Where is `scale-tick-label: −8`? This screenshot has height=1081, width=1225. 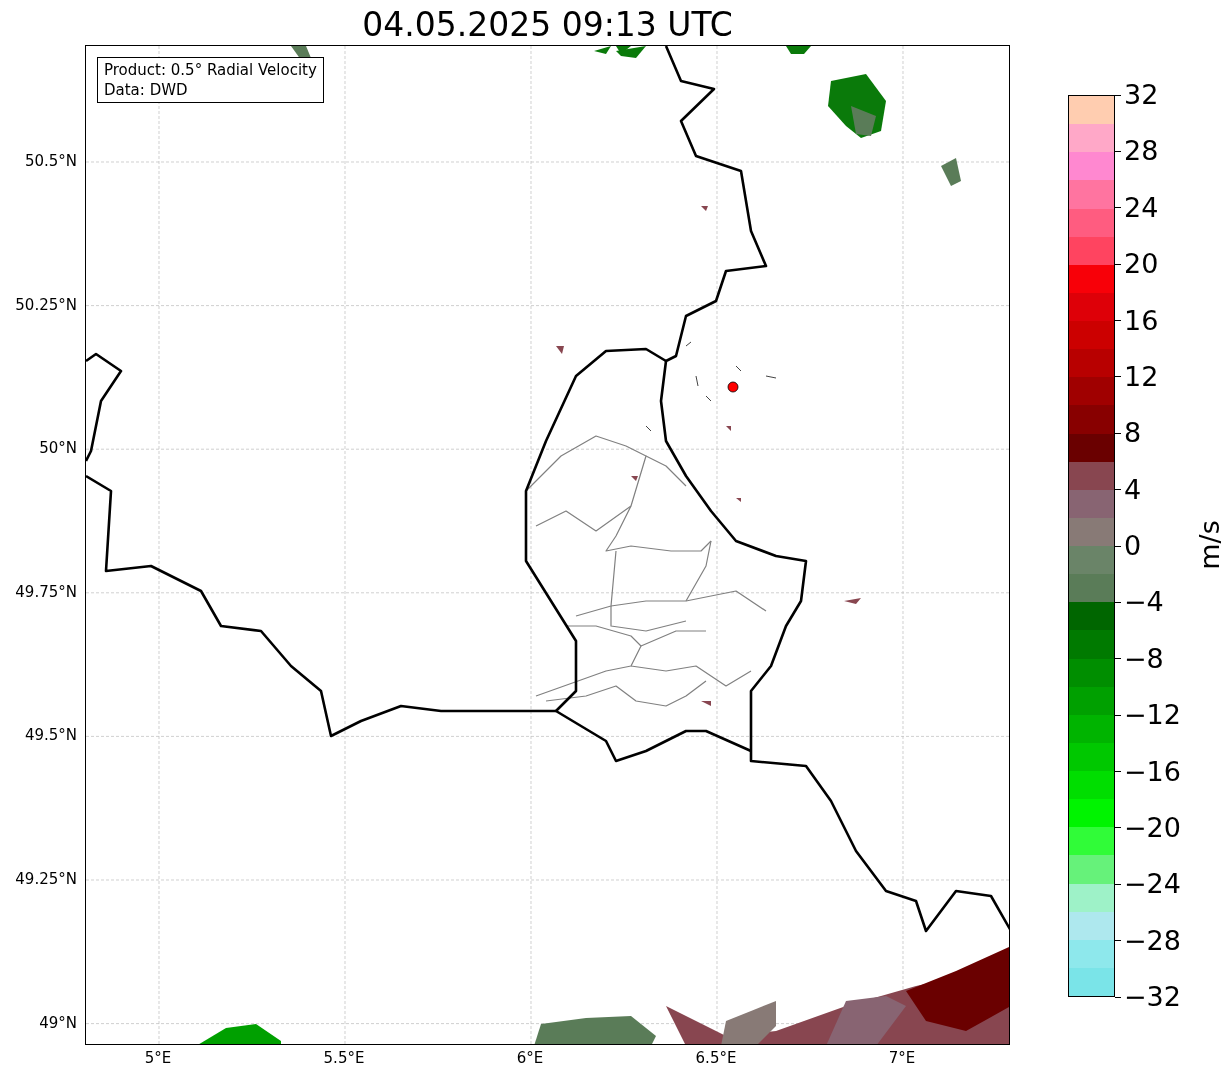
scale-tick-label: −8 is located at coordinates (1139, 658).